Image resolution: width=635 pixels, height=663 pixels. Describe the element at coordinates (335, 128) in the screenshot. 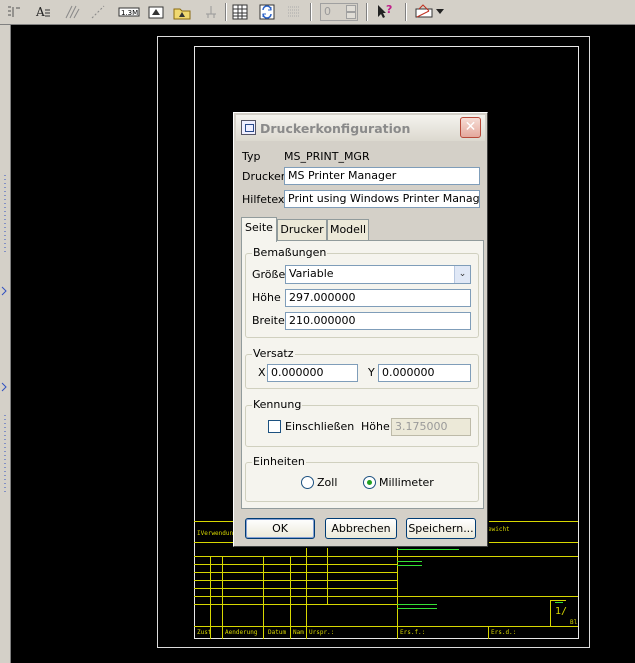

I see `dialog-title: Druckerkonfiguration` at that location.